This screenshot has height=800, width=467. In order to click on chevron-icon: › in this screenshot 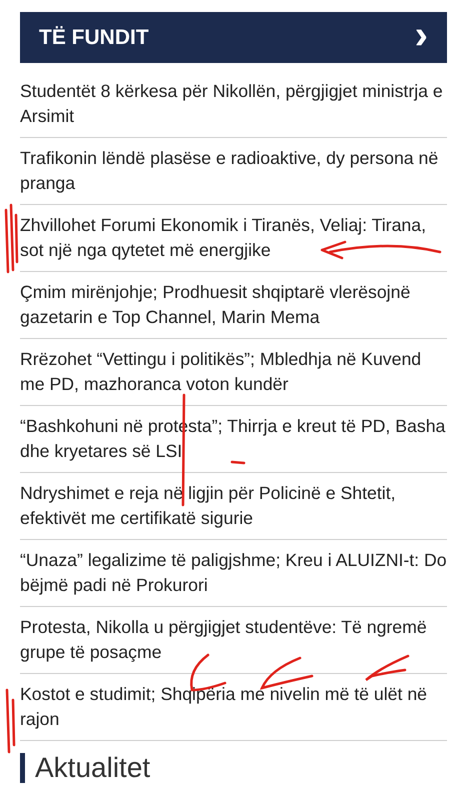, I will do `click(421, 37)`.